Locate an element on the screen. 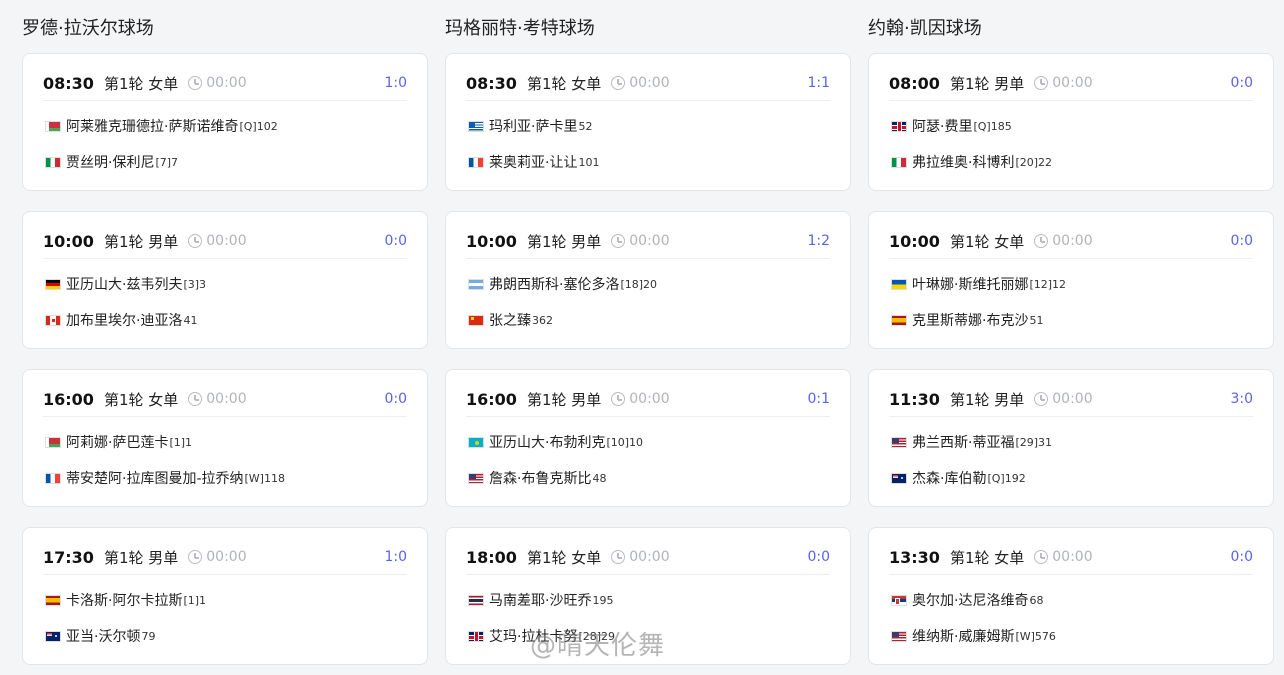 This screenshot has height=675, width=1284. player-name: 艾玛·拉杜卡努 is located at coordinates (533, 637).